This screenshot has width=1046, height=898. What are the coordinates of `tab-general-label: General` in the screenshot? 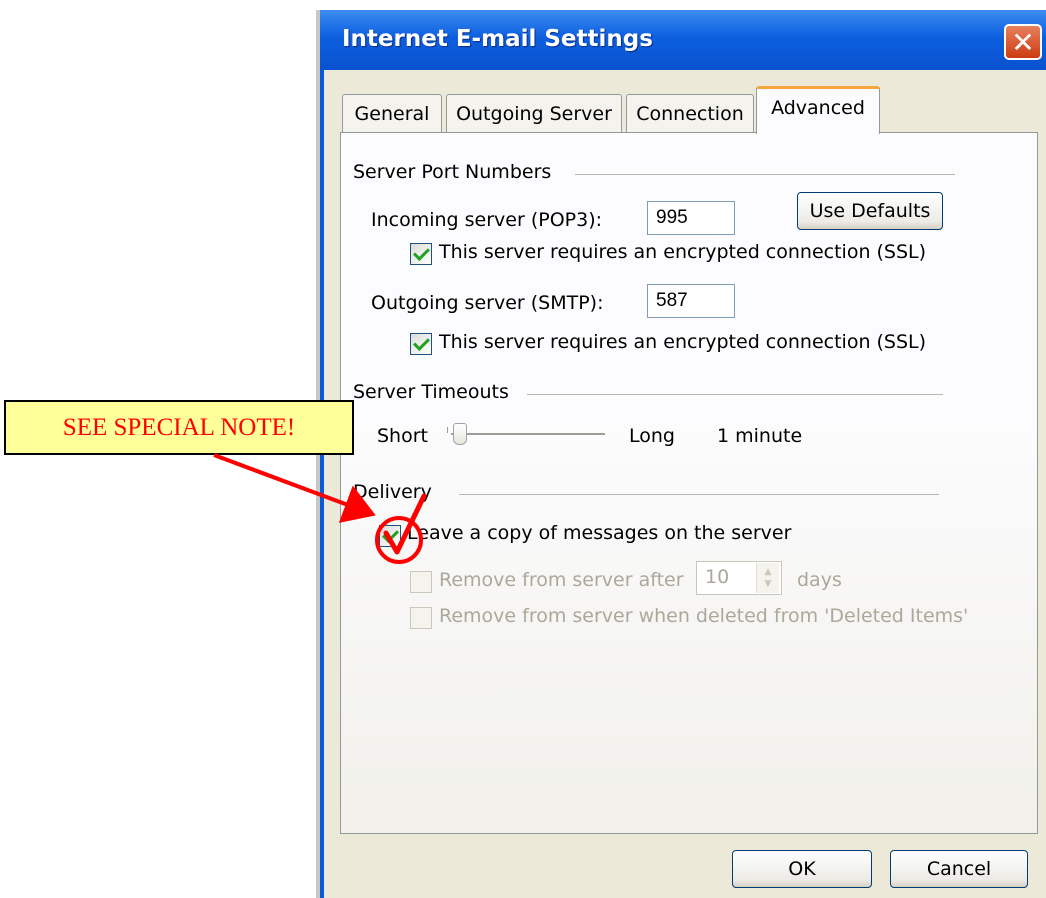 It's located at (392, 113).